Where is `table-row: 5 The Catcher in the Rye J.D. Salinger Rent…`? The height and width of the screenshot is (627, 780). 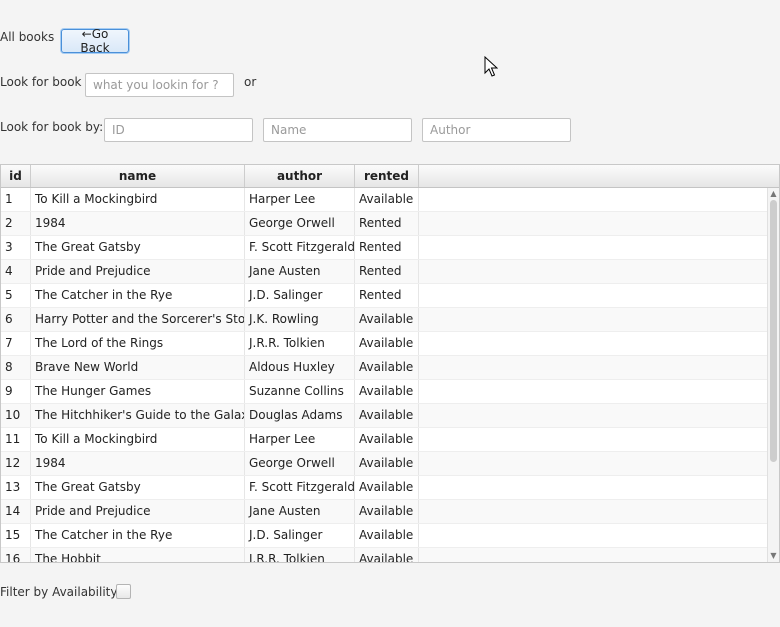
table-row: 5 The Catcher in the Rye J.D. Salinger Rent… is located at coordinates (384, 296).